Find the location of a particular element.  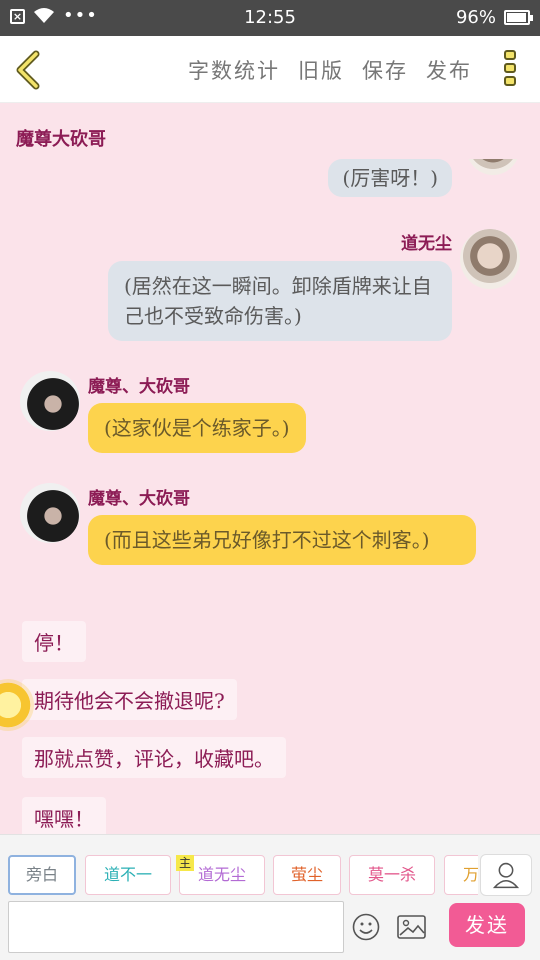

chat-title: 魔尊大砍哥 is located at coordinates (61, 139).